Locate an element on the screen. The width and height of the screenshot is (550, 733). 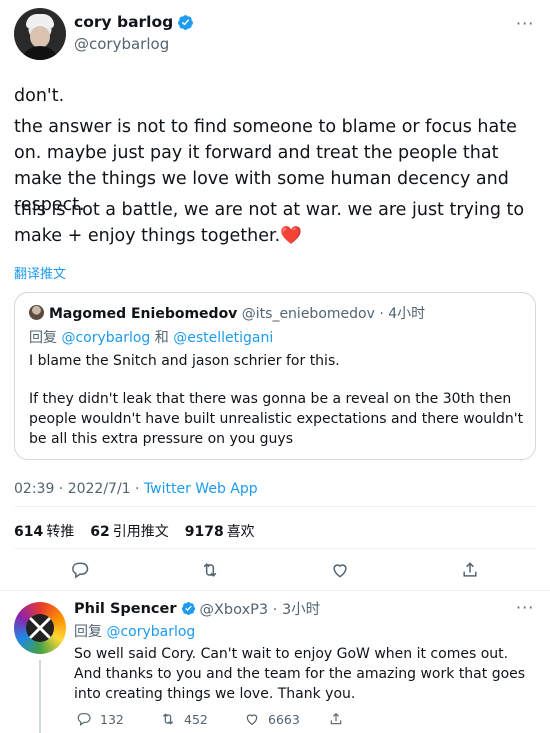
retweet-button is located at coordinates (210, 570).